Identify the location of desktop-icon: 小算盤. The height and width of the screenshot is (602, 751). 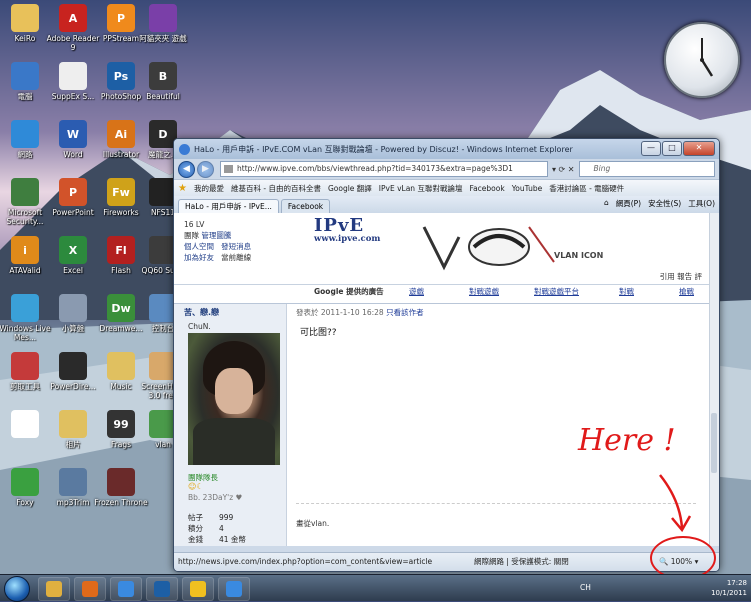
(73, 313).